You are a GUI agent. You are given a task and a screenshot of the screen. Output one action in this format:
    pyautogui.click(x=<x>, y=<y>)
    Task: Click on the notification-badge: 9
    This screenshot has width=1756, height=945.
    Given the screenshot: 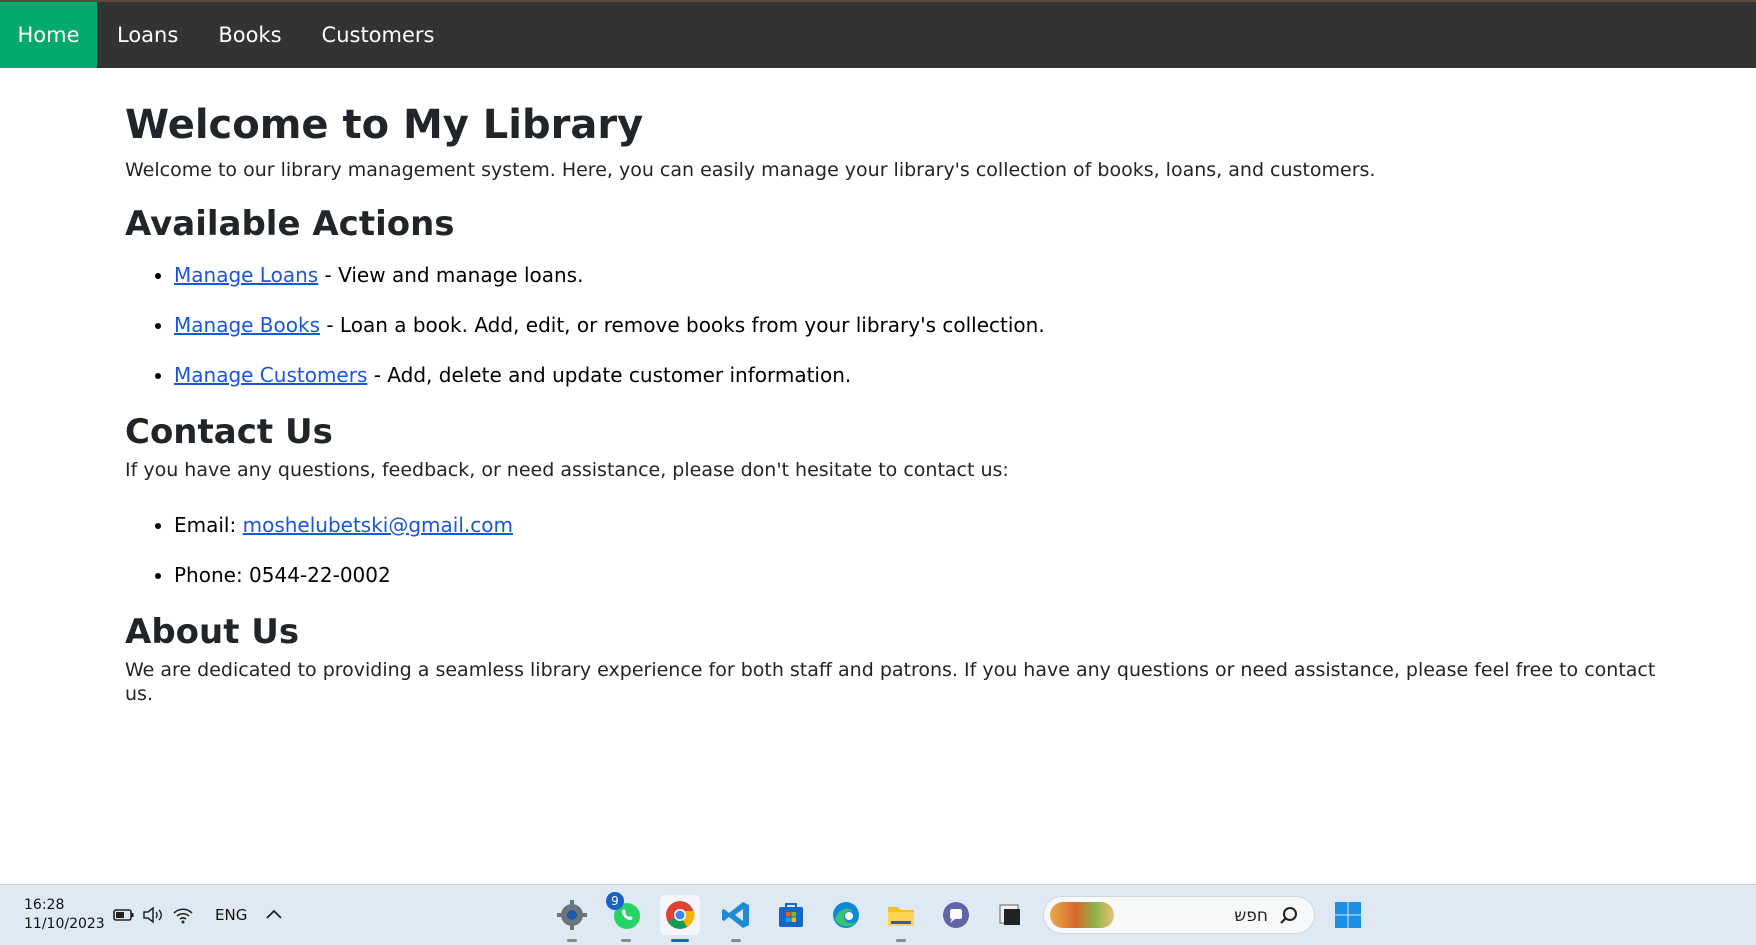 What is the action you would take?
    pyautogui.click(x=615, y=901)
    